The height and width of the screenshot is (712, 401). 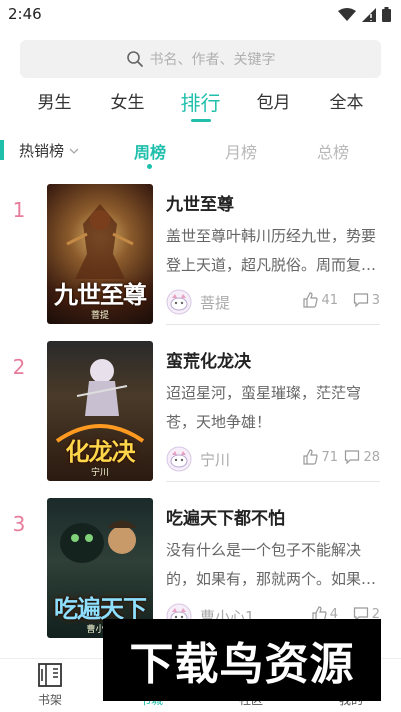 I want to click on cover-title: 化龙决, so click(x=100, y=452).